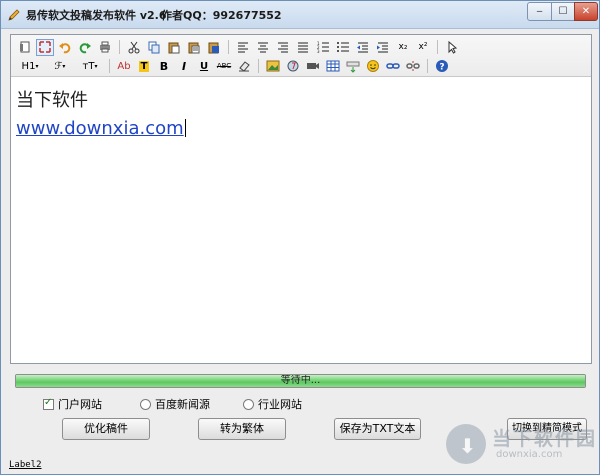 This screenshot has width=600, height=475. I want to click on checkbox-box, so click(48, 403).